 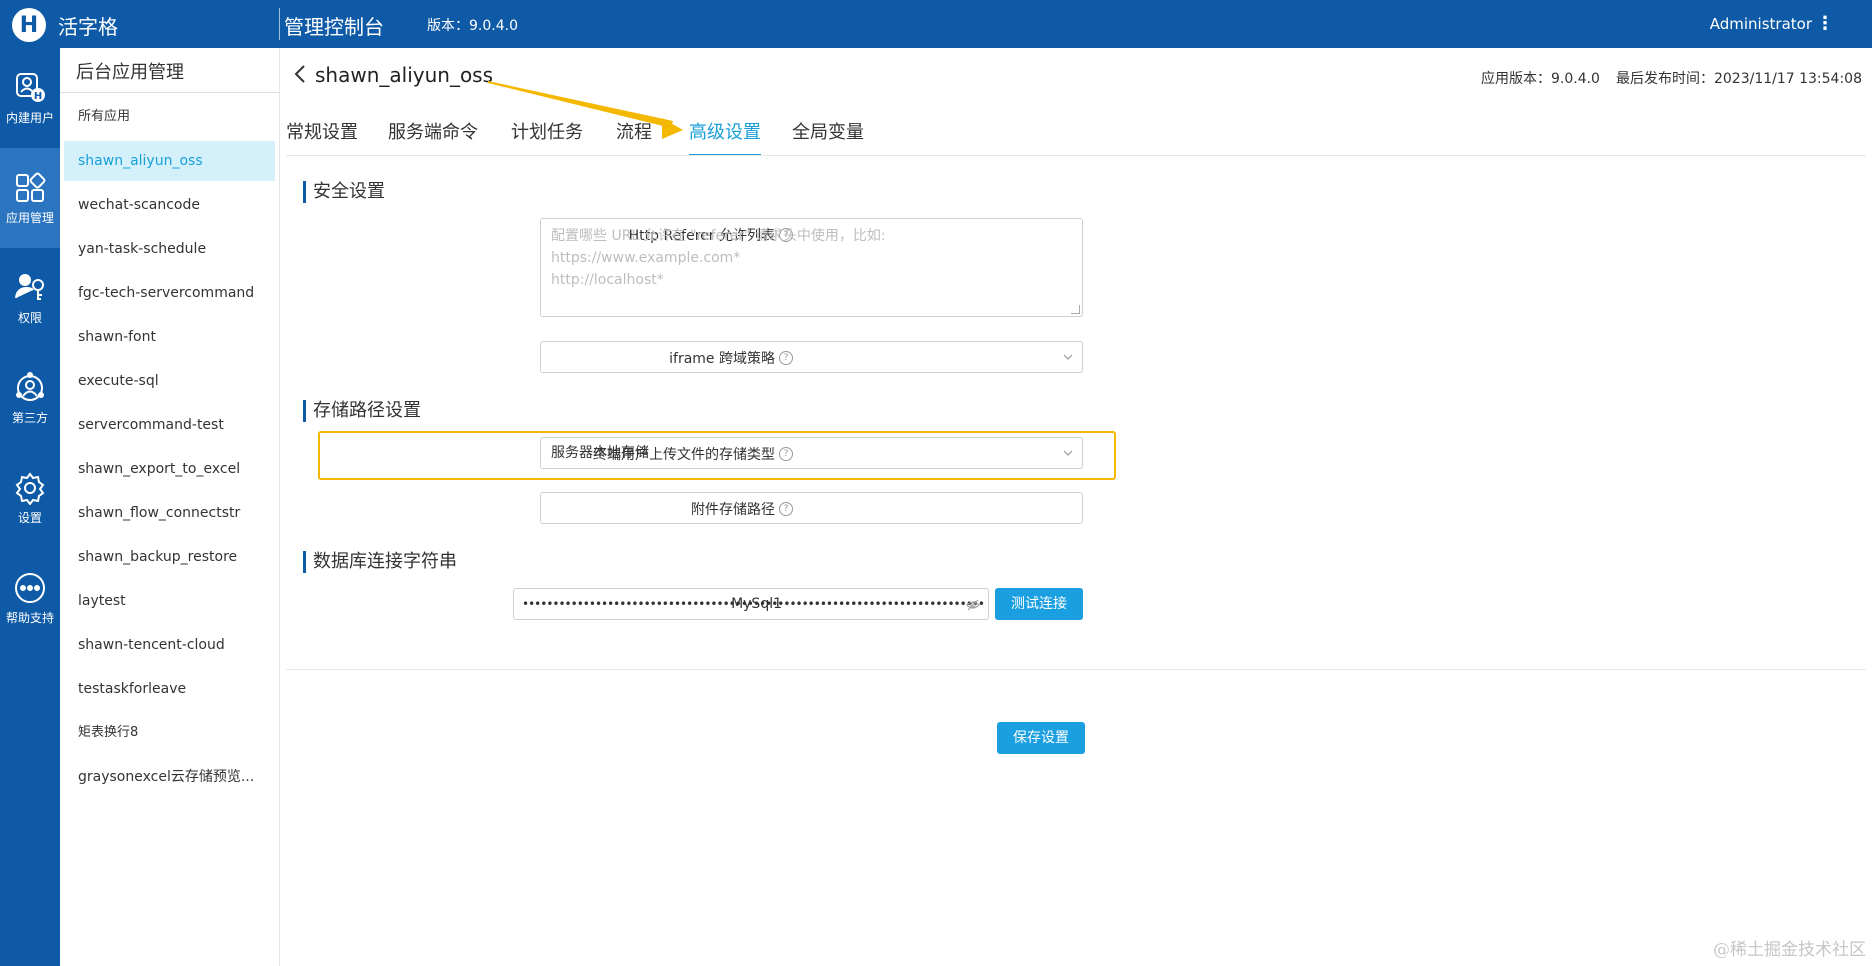 I want to click on nav-app-management: 应用管理, so click(x=30, y=198).